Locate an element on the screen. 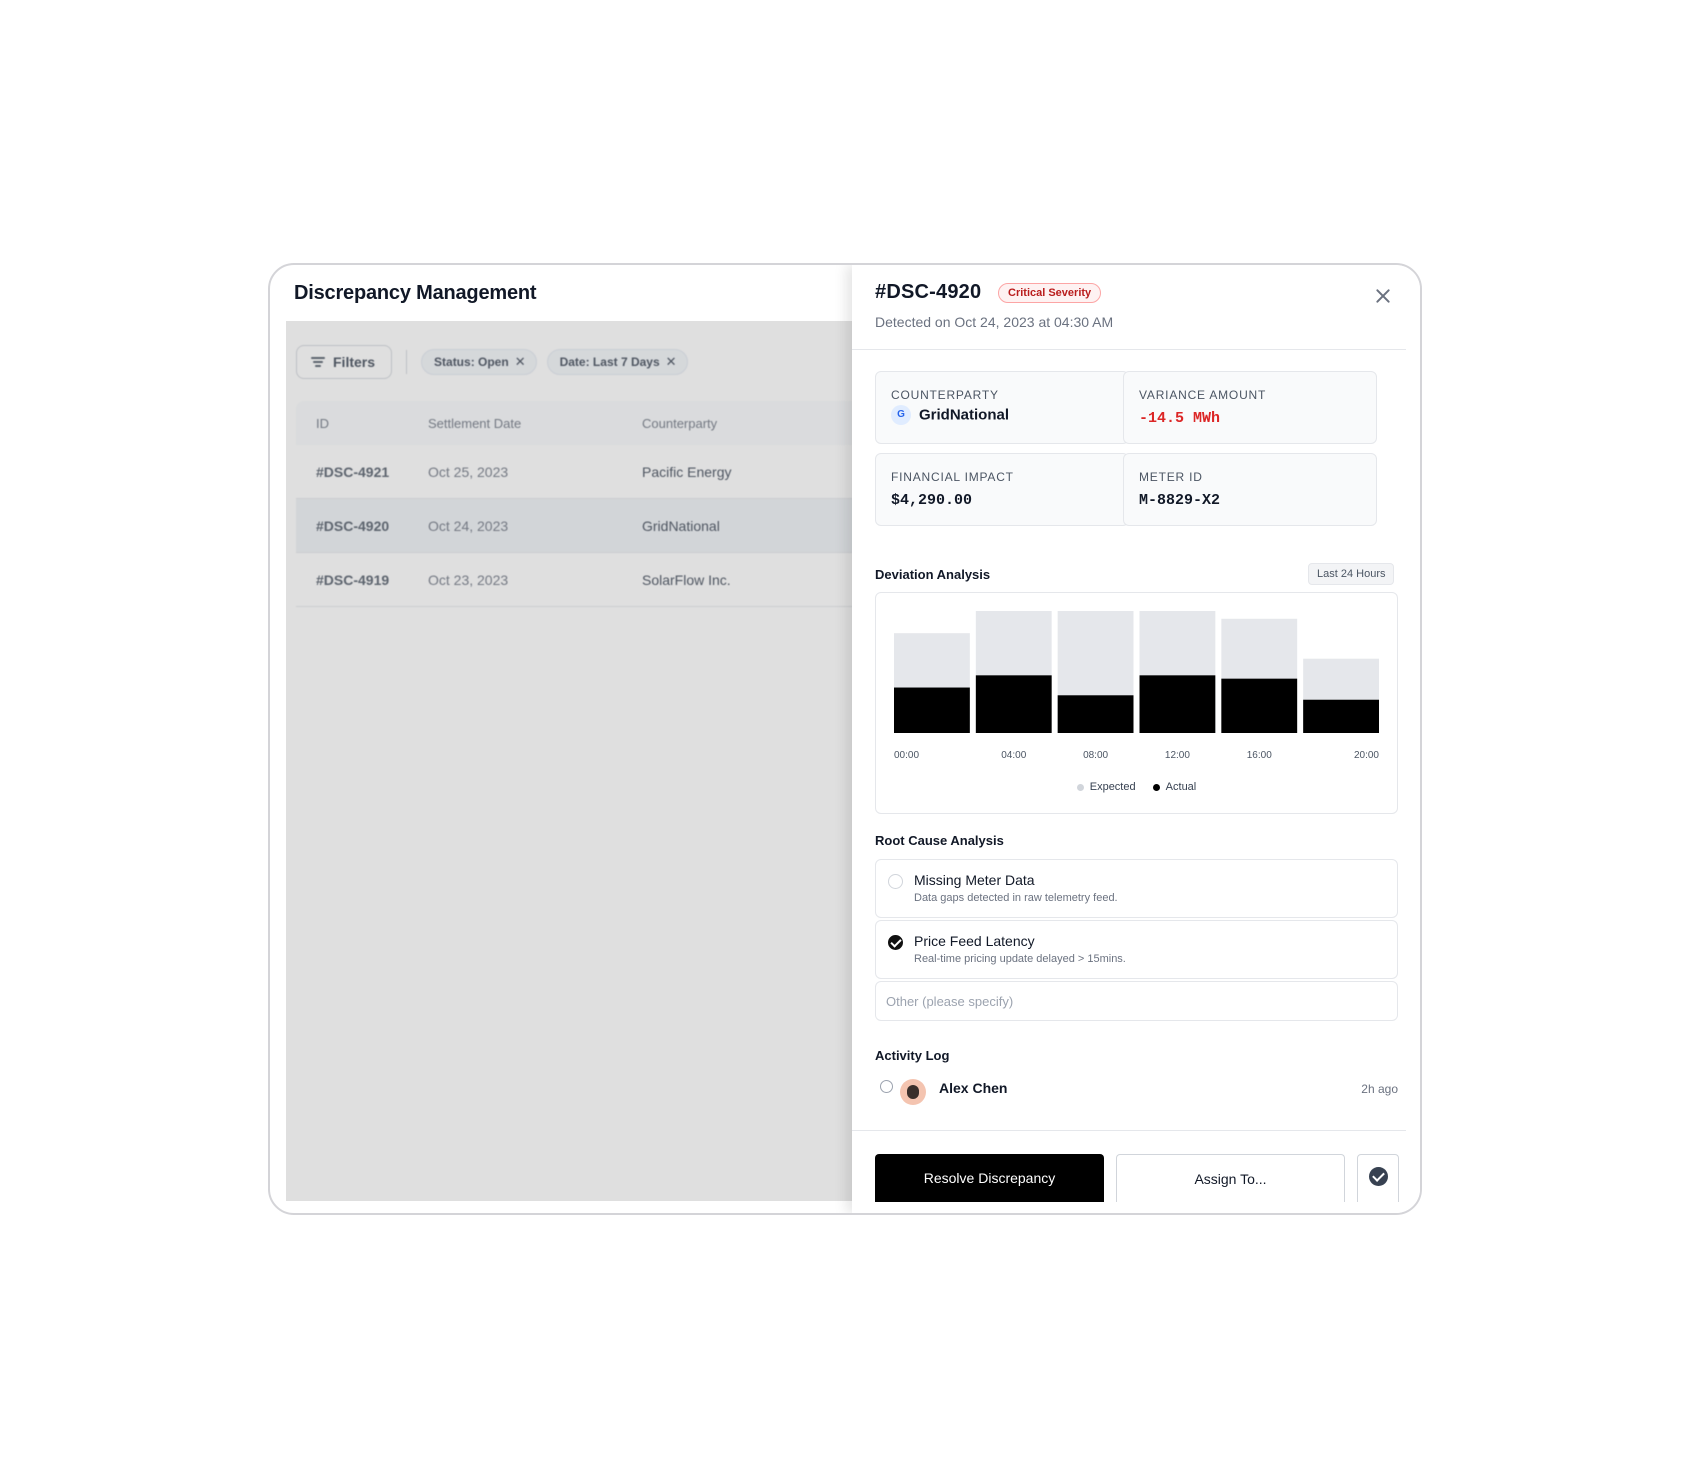 This screenshot has height=1482, width=1682. legend-label: Actual is located at coordinates (1181, 787).